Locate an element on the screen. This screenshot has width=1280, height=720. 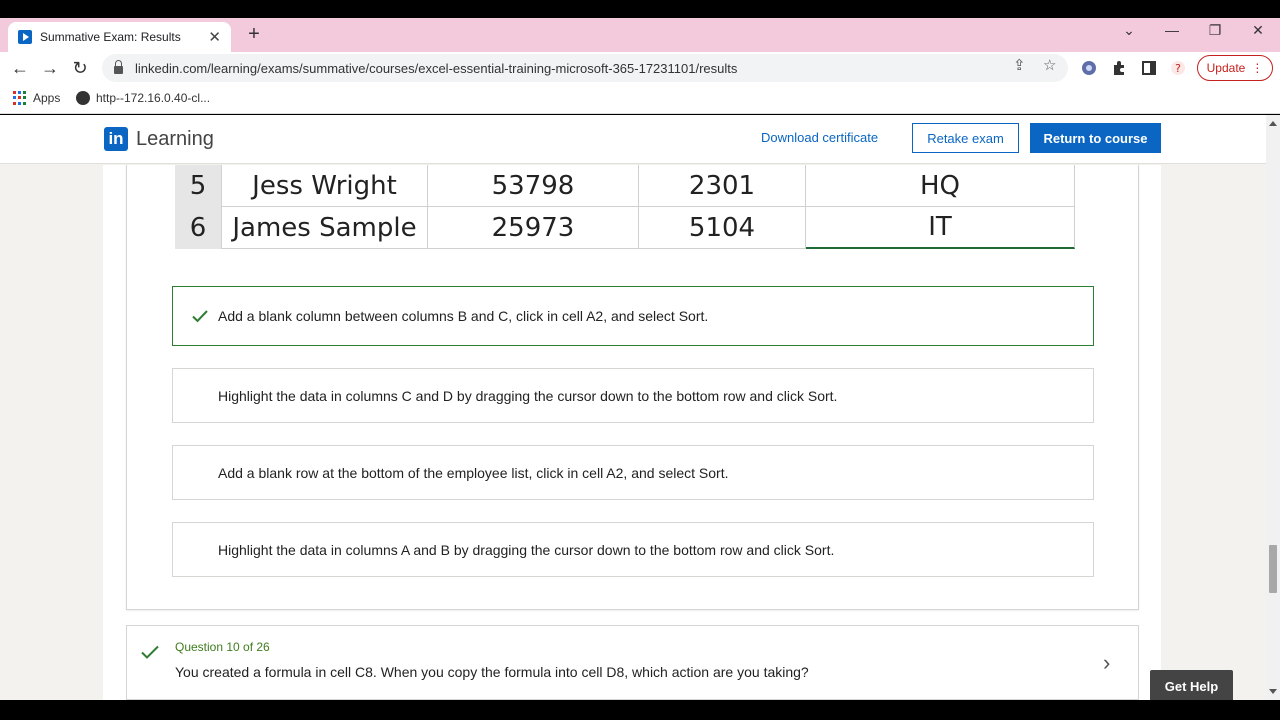
sheet-row: 6 James Sample 25973 5104 IT is located at coordinates (625, 228).